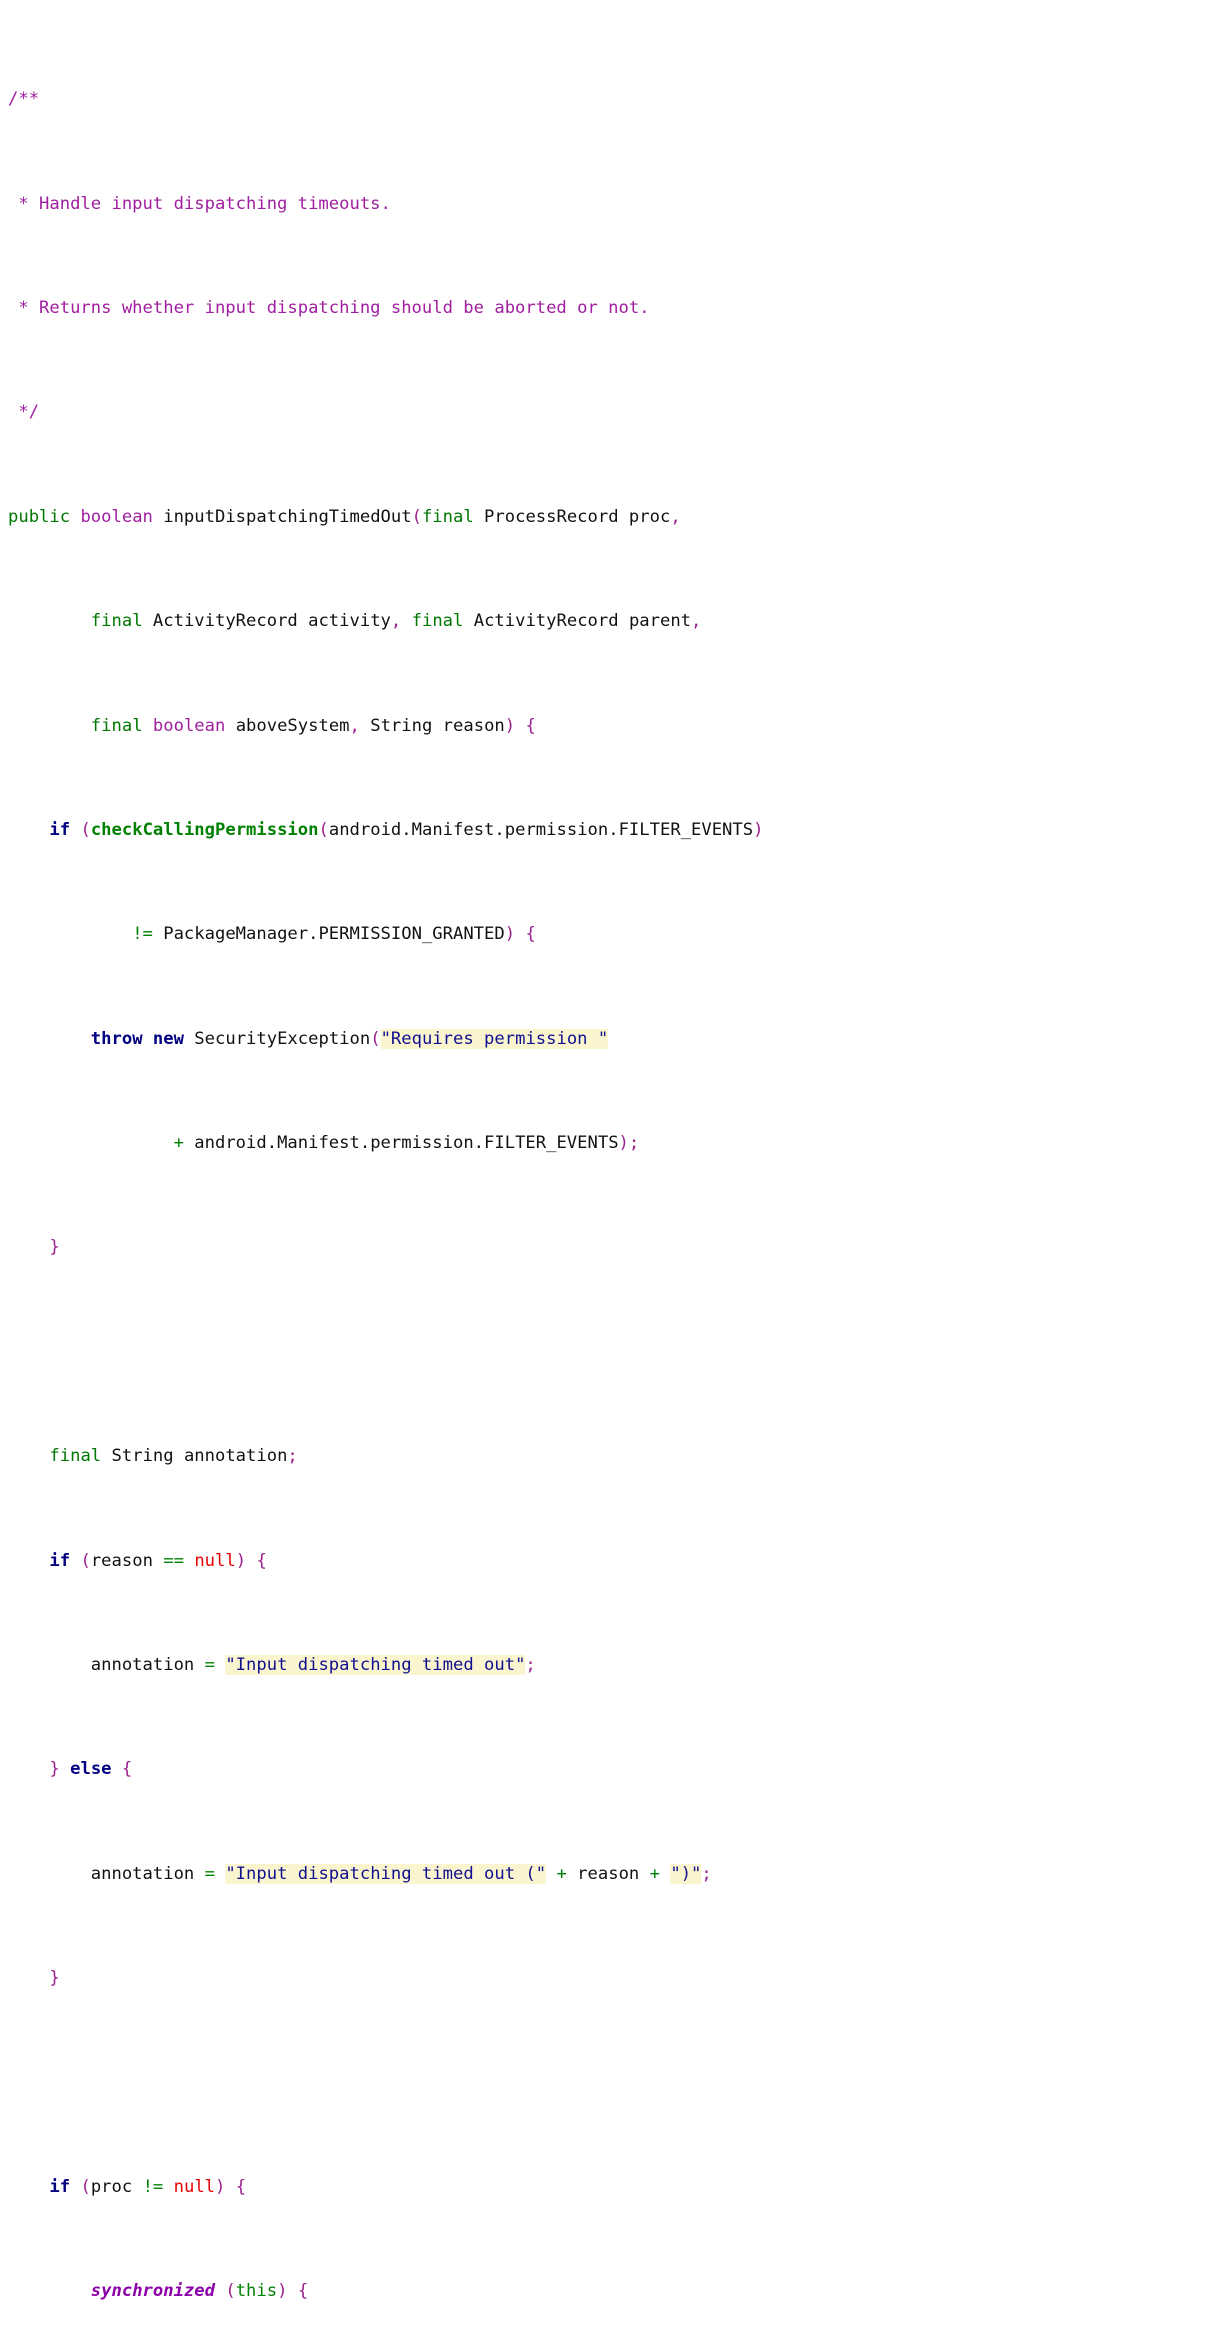 Image resolution: width=1227 pixels, height=2340 pixels. What do you see at coordinates (617, 204) in the screenshot?
I see `code-line: * Handle input dispatching timeouts.` at bounding box center [617, 204].